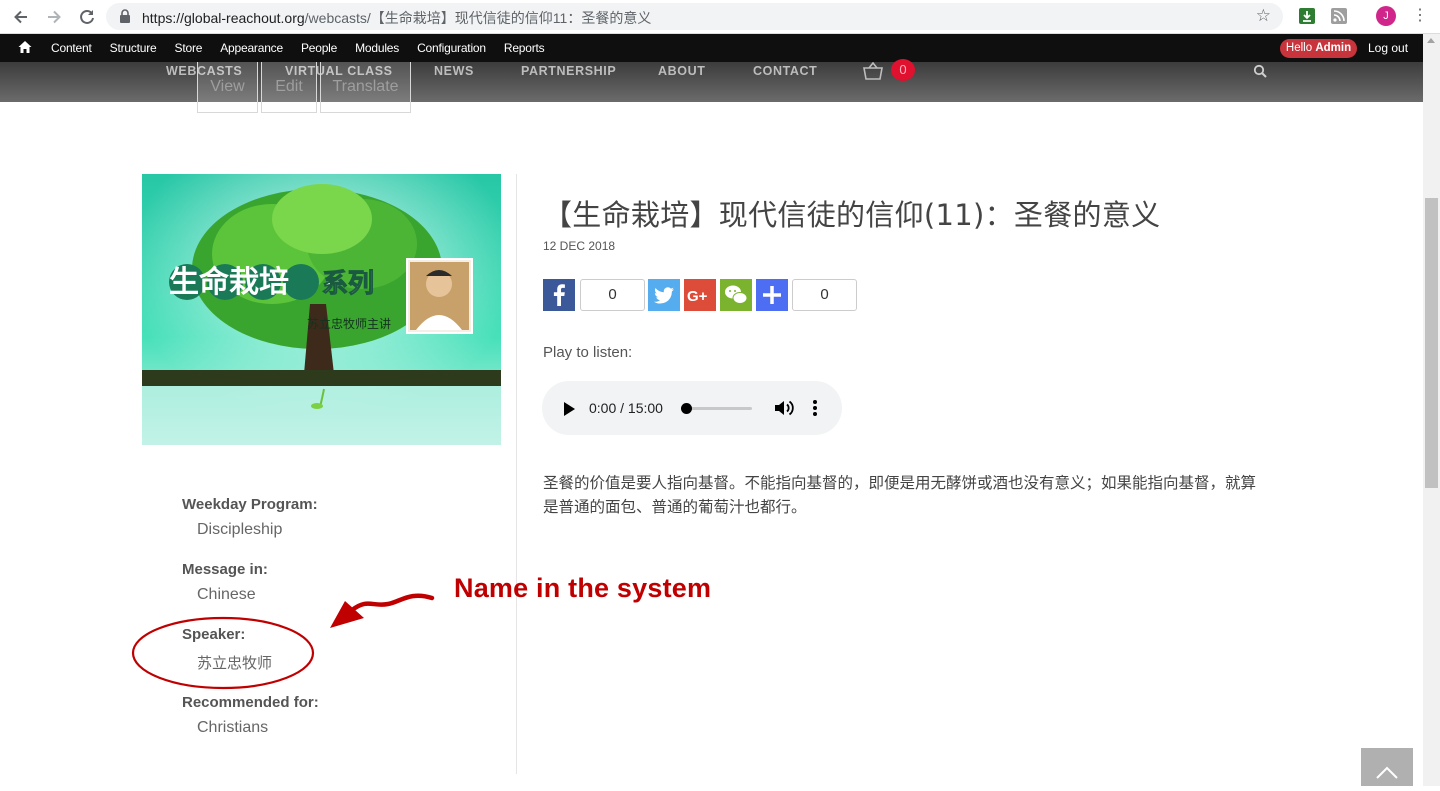  Describe the element at coordinates (225, 569) in the screenshot. I see `meta-label-message-in: Message in:` at that location.